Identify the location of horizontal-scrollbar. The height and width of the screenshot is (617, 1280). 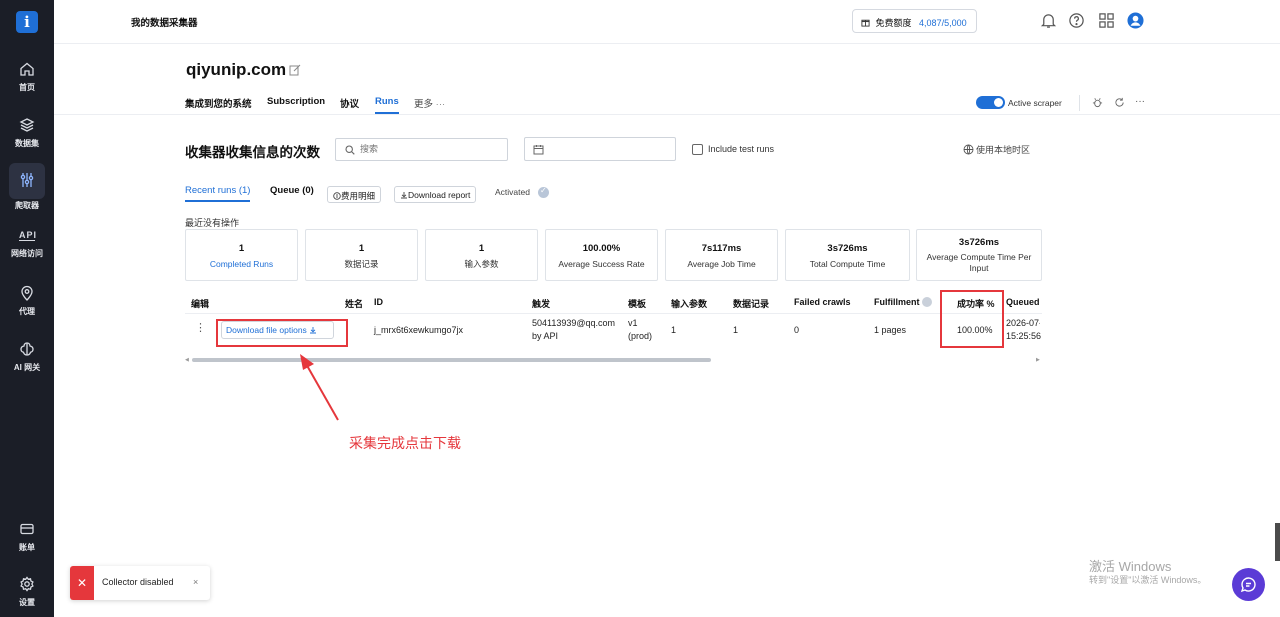
(451, 360).